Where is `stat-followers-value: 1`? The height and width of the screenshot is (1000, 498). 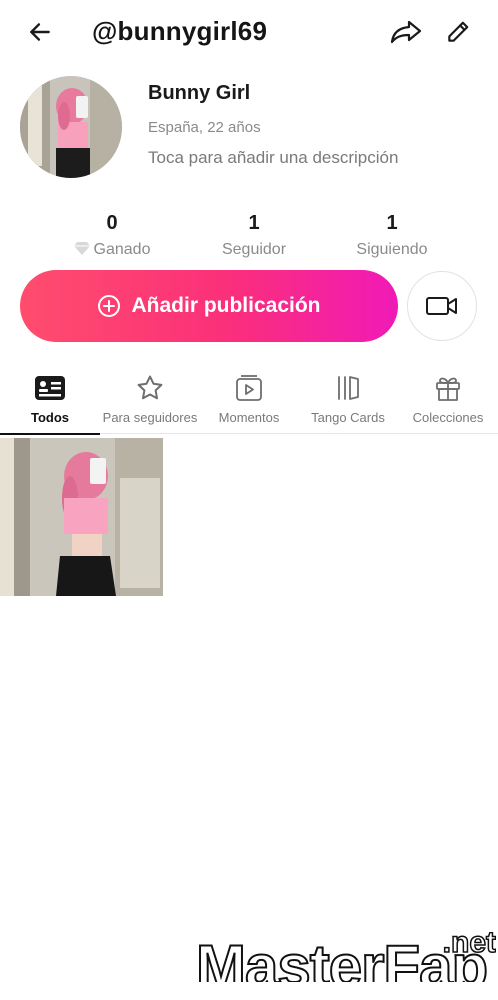
stat-followers-value: 1 is located at coordinates (254, 223).